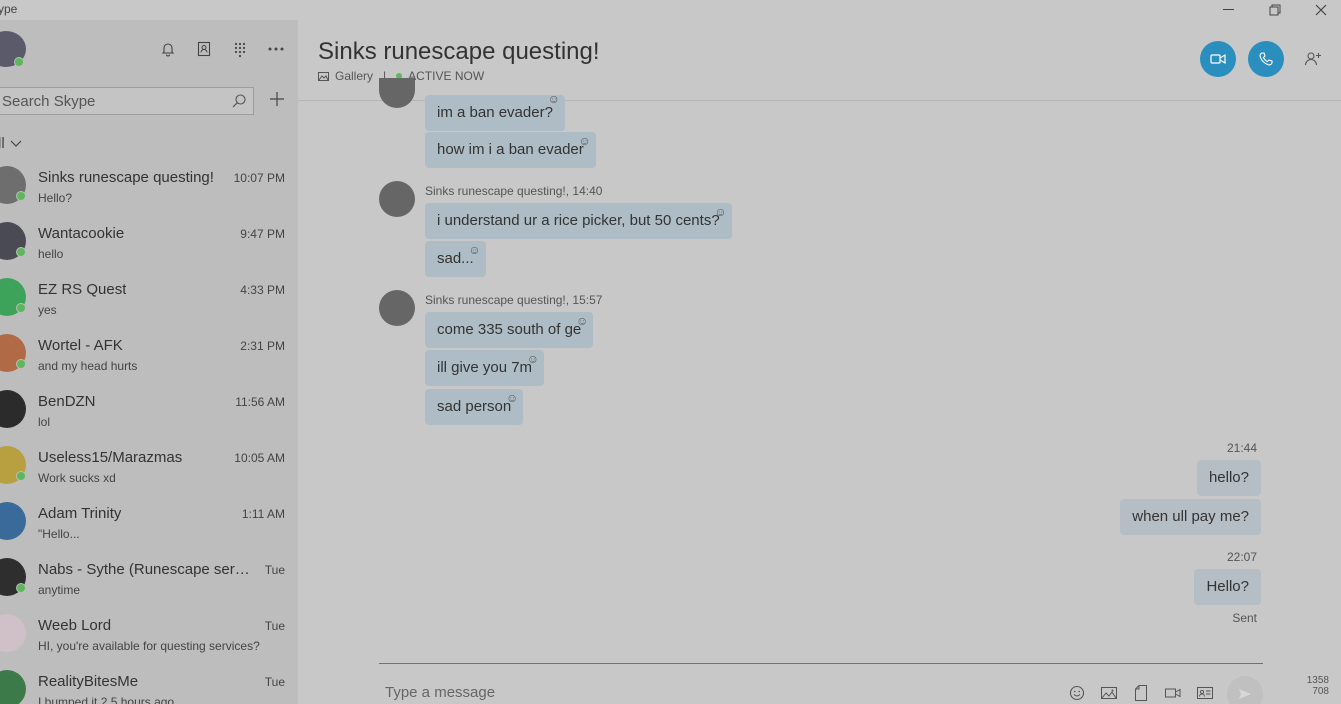 This screenshot has height=704, width=1341. What do you see at coordinates (1141, 693) in the screenshot?
I see `send-file-button` at bounding box center [1141, 693].